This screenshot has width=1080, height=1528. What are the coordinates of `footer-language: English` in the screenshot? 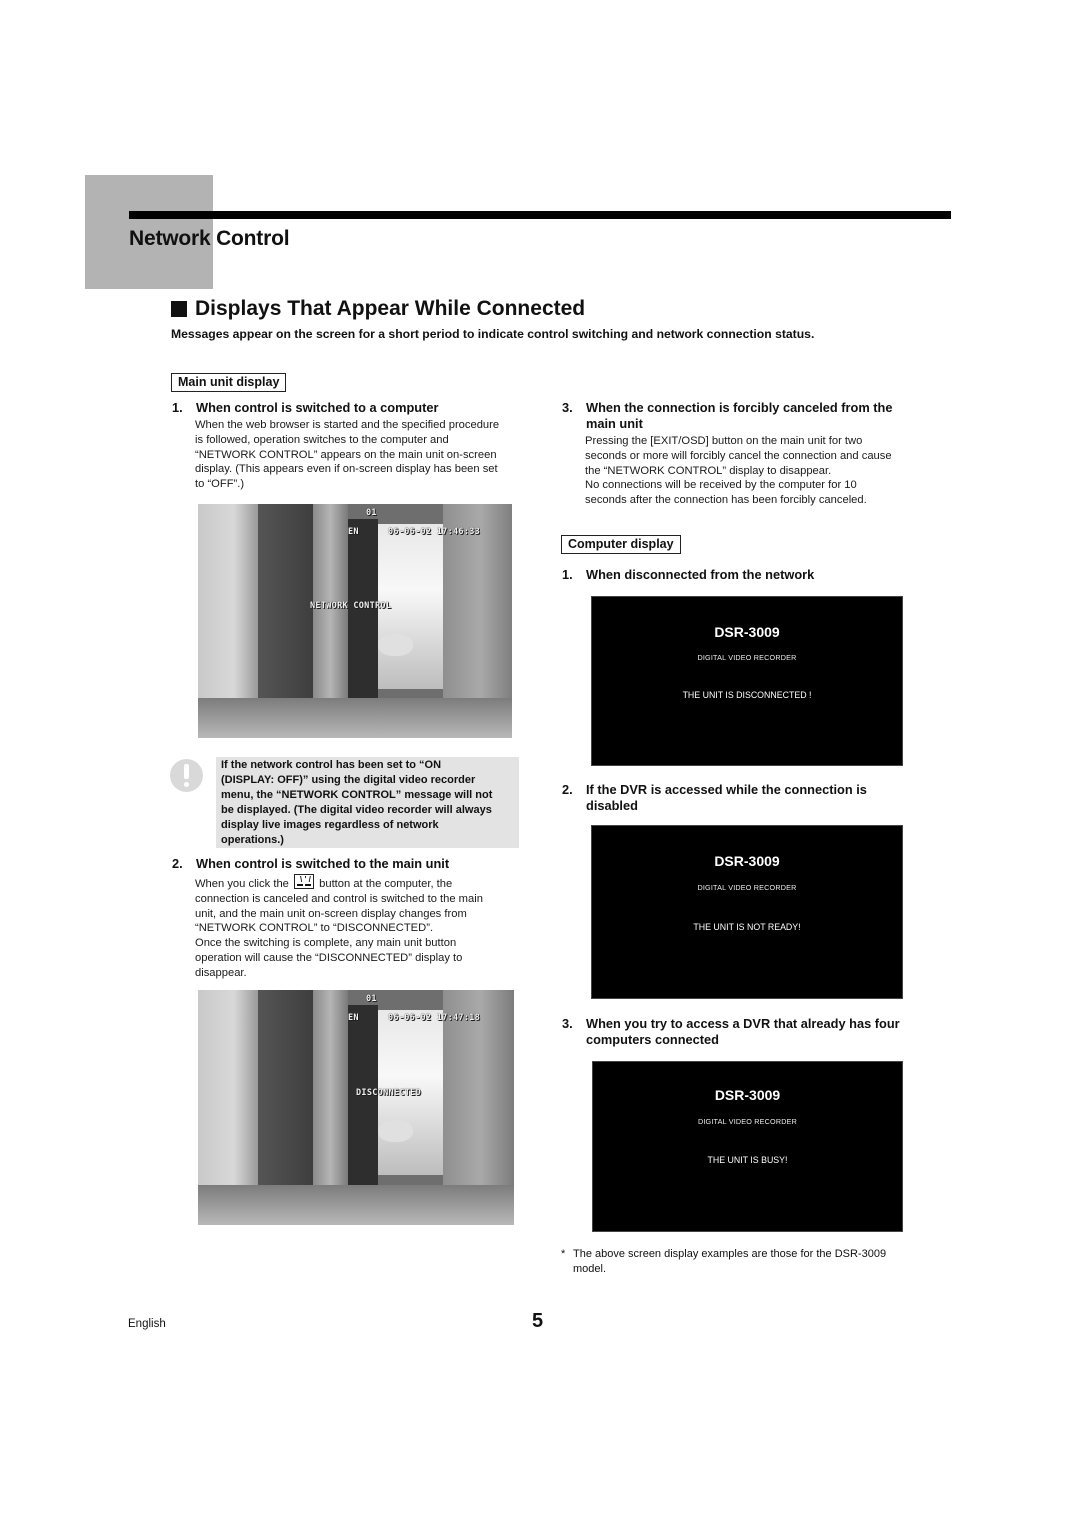 It's located at (147, 1324).